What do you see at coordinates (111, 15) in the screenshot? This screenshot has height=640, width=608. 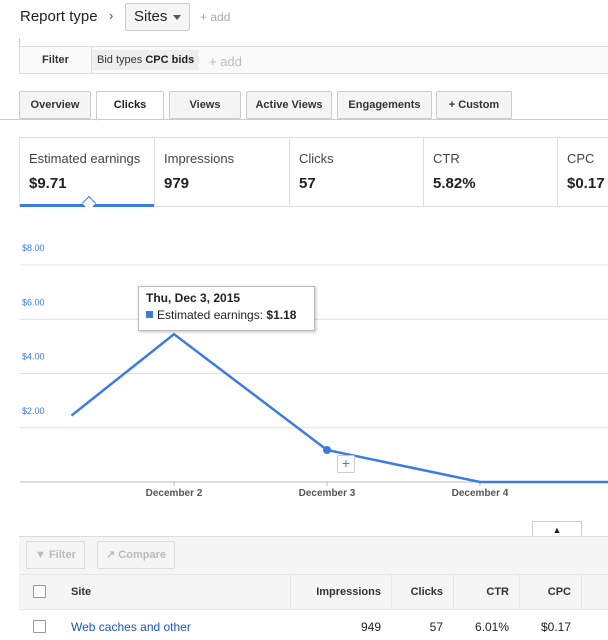 I see `chevron-right-icon: ›` at bounding box center [111, 15].